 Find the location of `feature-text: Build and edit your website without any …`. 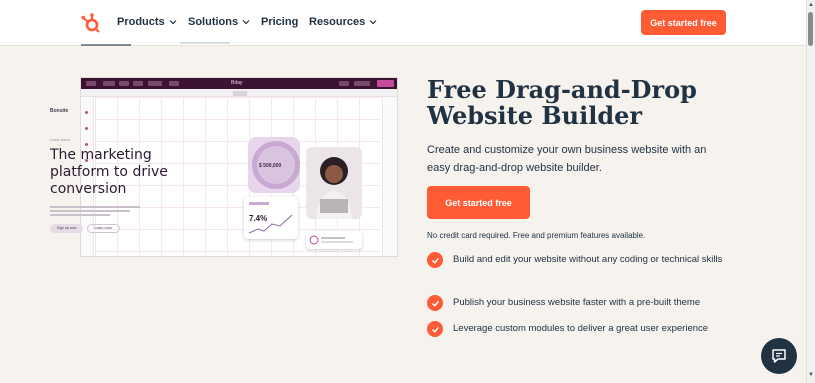

feature-text: Build and edit your website without any … is located at coordinates (588, 259).